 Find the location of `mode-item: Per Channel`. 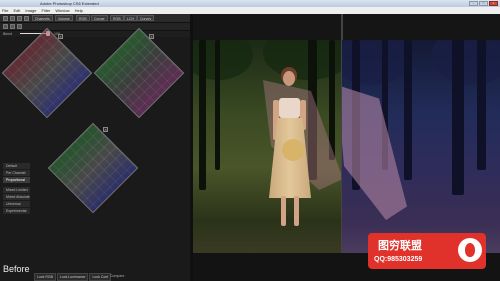

mode-item: Per Channel is located at coordinates (16, 173).